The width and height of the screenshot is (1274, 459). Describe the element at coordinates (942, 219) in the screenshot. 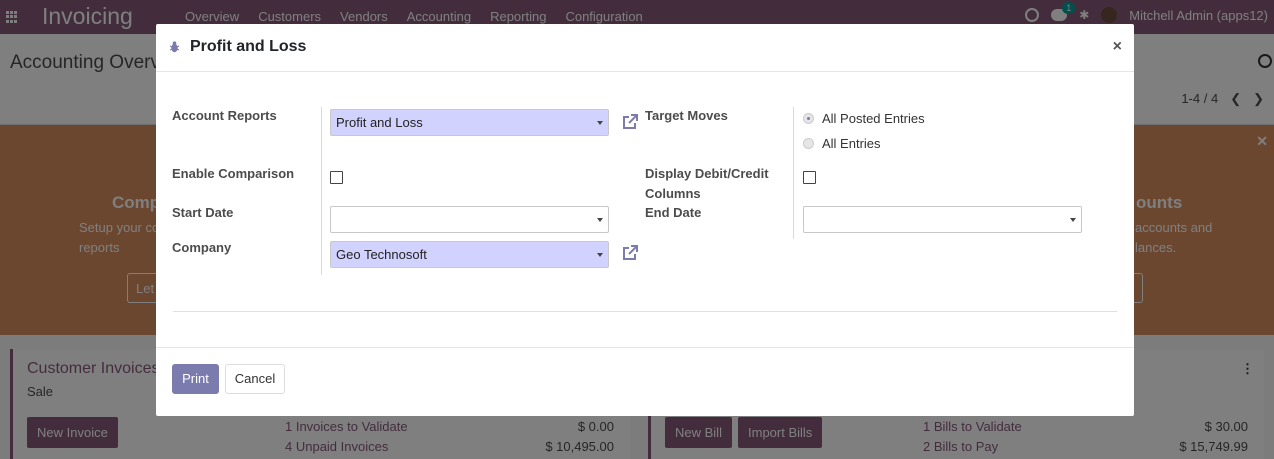

I see `end-date-select` at that location.